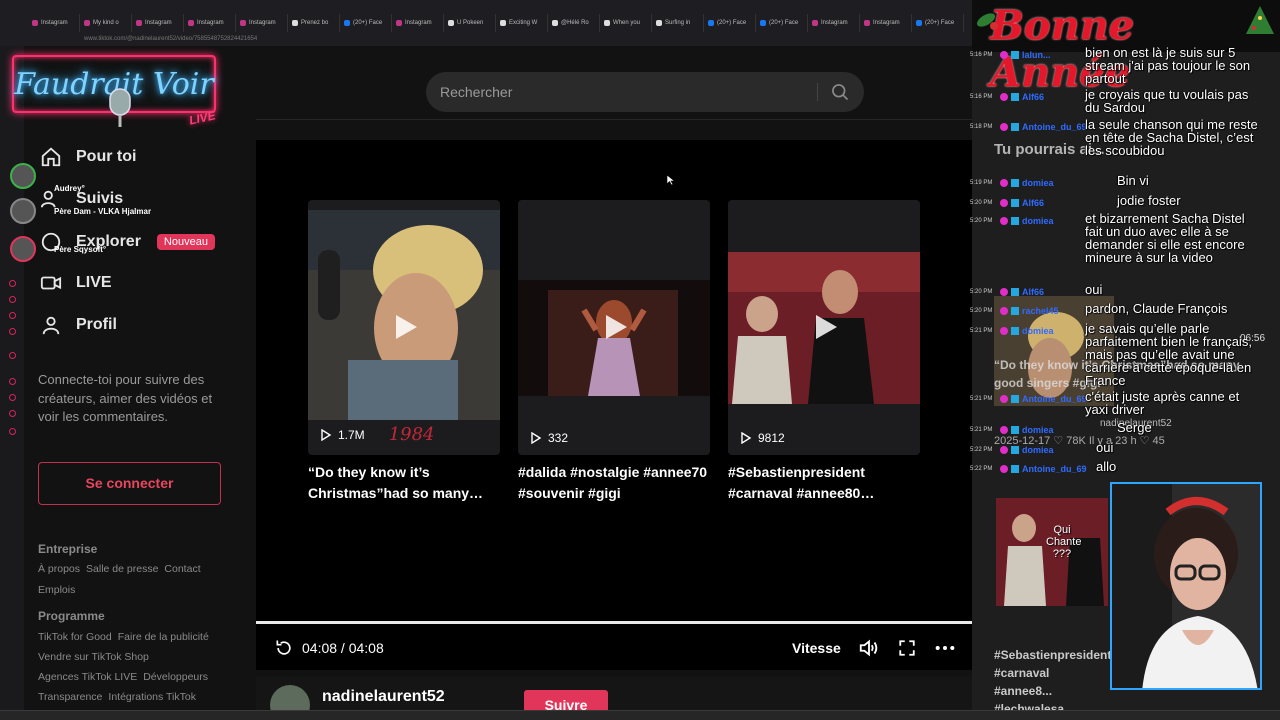 Image resolution: width=1280 pixels, height=720 pixels. What do you see at coordinates (824, 327) in the screenshot?
I see `suggested-video-card: 9812` at bounding box center [824, 327].